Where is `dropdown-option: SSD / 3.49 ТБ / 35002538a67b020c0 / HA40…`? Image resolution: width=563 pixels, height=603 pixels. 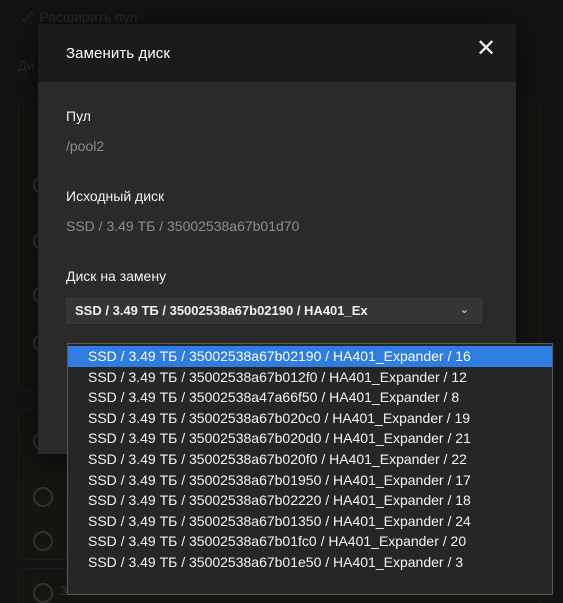
dropdown-option: SSD / 3.49 ТБ / 35002538a67b020c0 / HA40… is located at coordinates (310, 418).